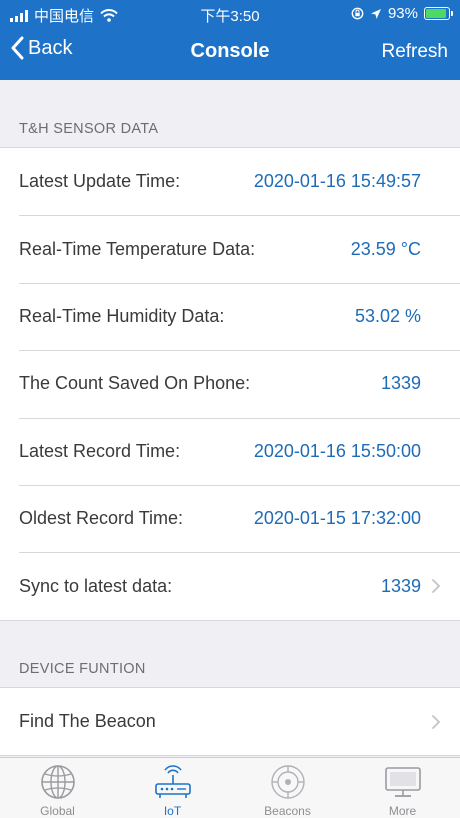 This screenshot has width=460, height=818. What do you see at coordinates (287, 811) in the screenshot?
I see `tab-label: Beacons` at bounding box center [287, 811].